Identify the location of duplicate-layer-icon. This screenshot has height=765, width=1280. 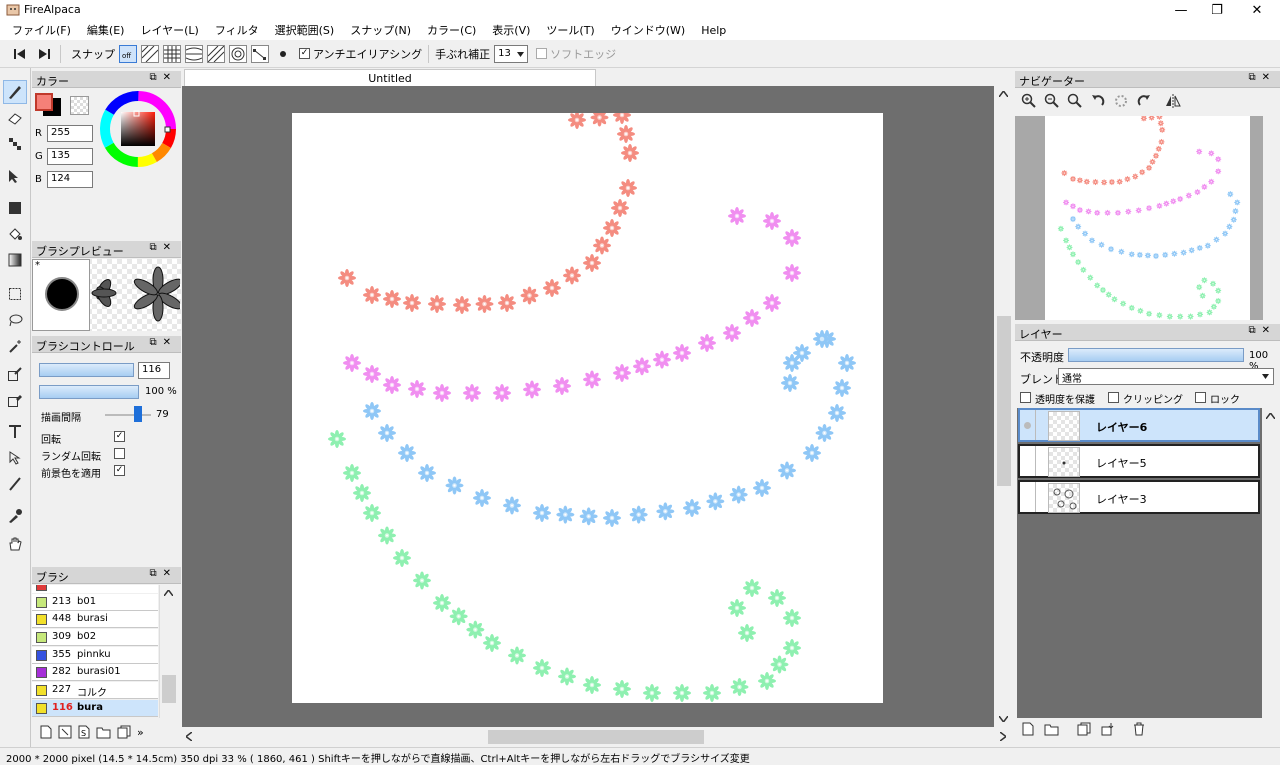
(1084, 729).